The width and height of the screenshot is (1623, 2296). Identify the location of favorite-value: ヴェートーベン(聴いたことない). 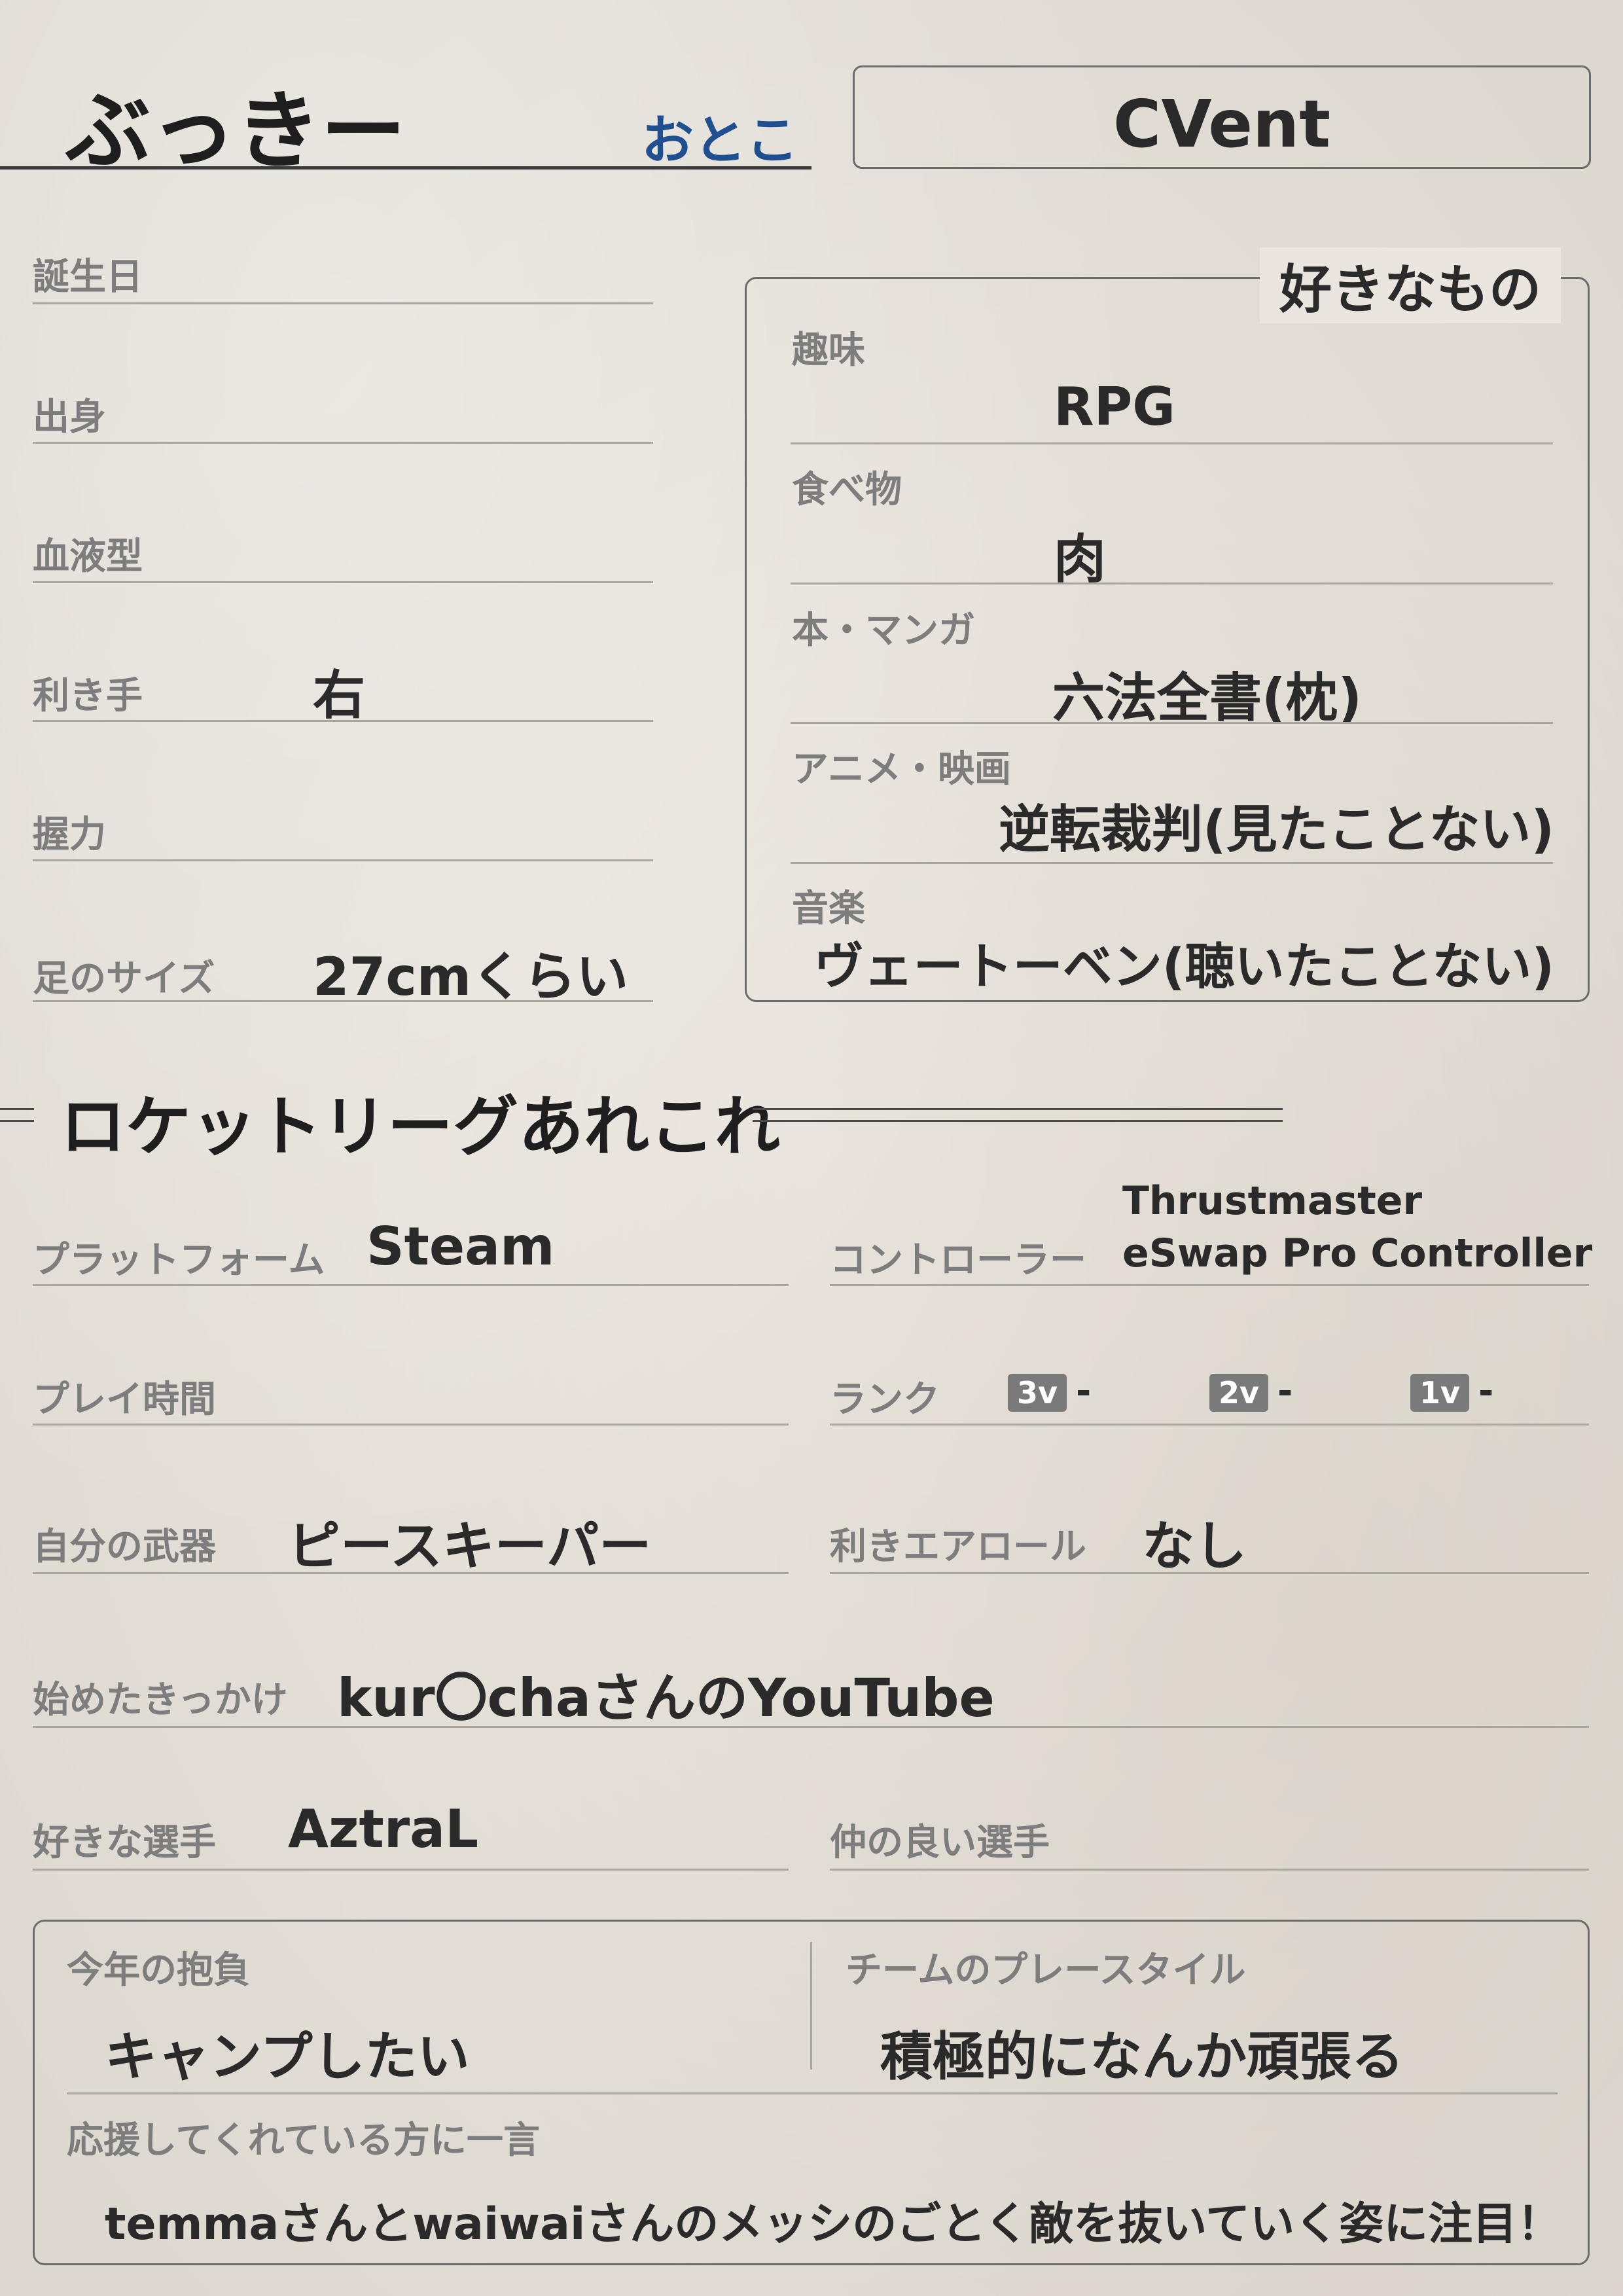
(1183, 966).